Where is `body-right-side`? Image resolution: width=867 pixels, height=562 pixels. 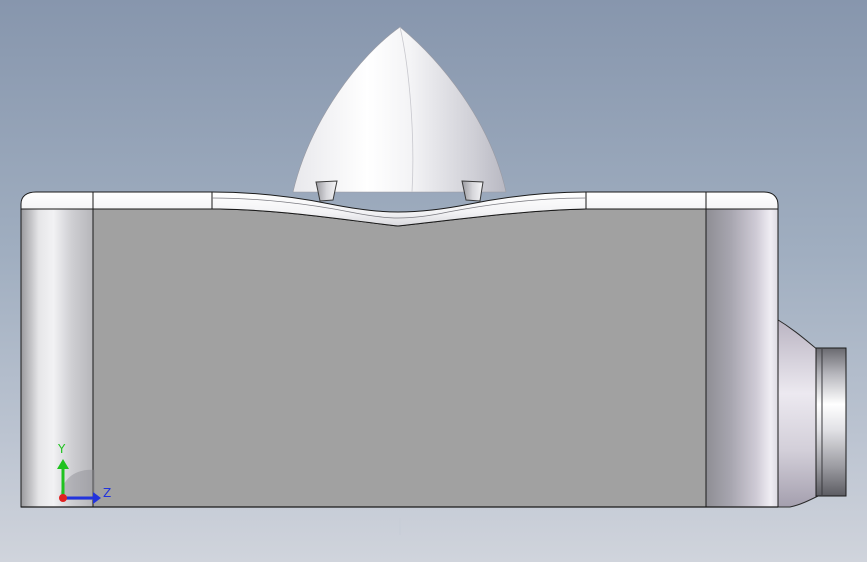 body-right-side is located at coordinates (742, 357).